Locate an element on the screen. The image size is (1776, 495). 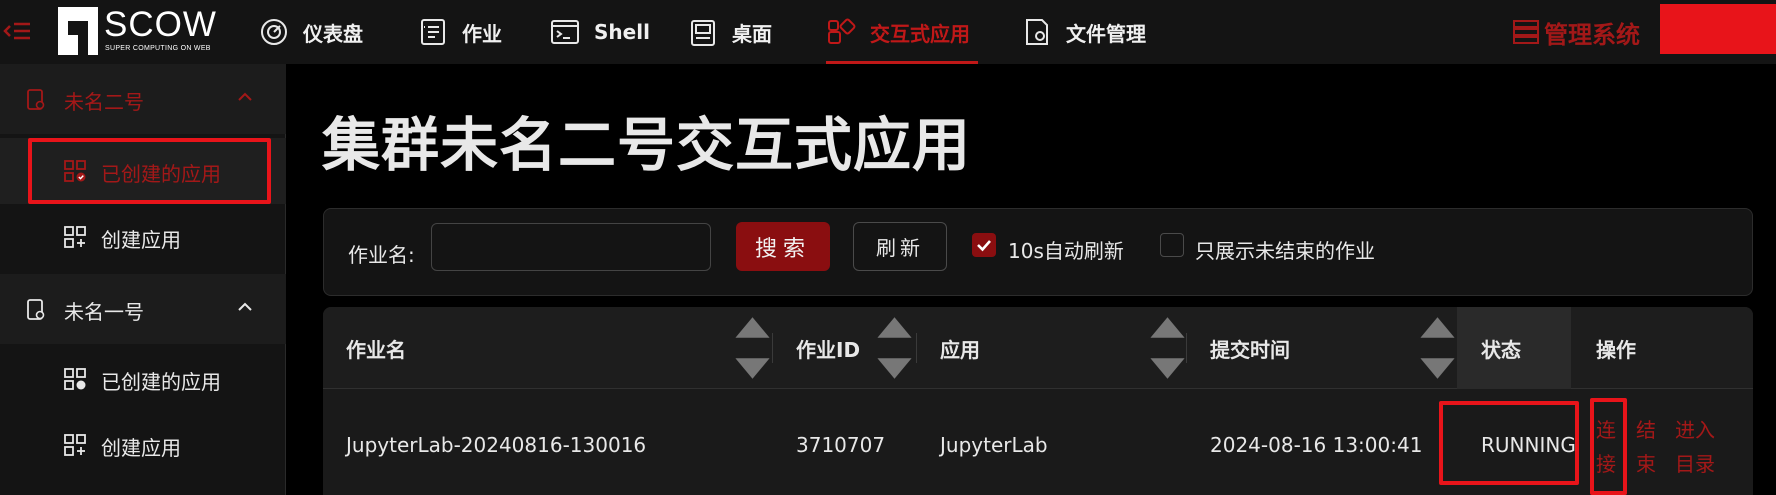
job-name-label: 作业名: is located at coordinates (381, 255).